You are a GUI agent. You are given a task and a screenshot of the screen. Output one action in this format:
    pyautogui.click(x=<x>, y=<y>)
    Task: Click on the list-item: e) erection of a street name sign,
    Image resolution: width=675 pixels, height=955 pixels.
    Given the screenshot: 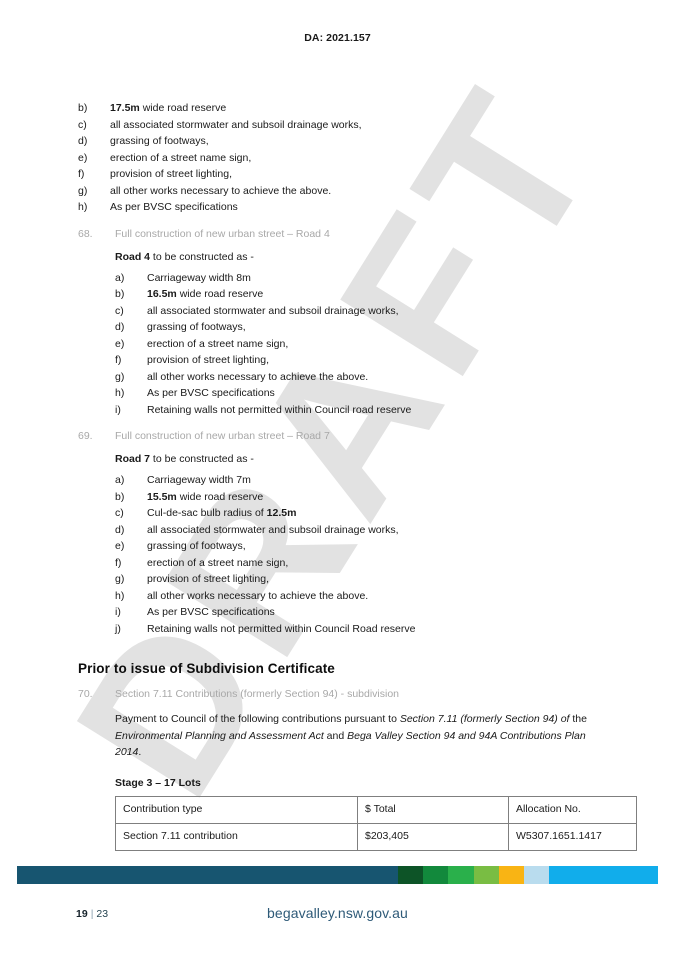 What is the action you would take?
    pyautogui.click(x=338, y=158)
    